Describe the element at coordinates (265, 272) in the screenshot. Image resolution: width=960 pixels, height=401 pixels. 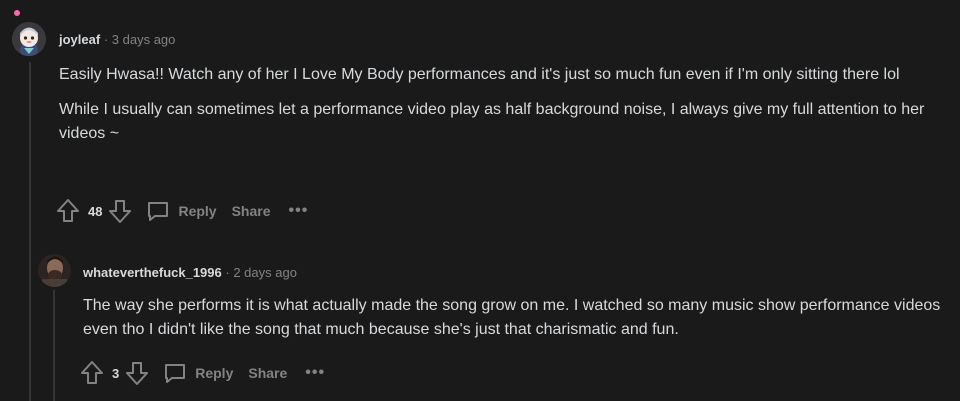
I see `timestamp: 2 days ago` at that location.